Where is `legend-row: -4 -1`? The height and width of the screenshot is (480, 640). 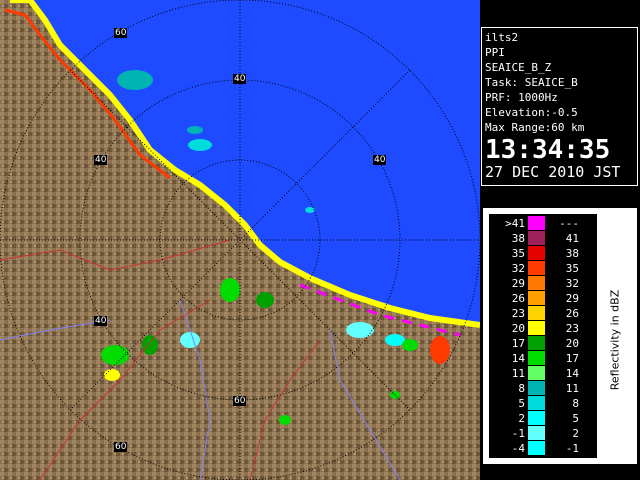 legend-row: -4 -1 is located at coordinates (543, 448).